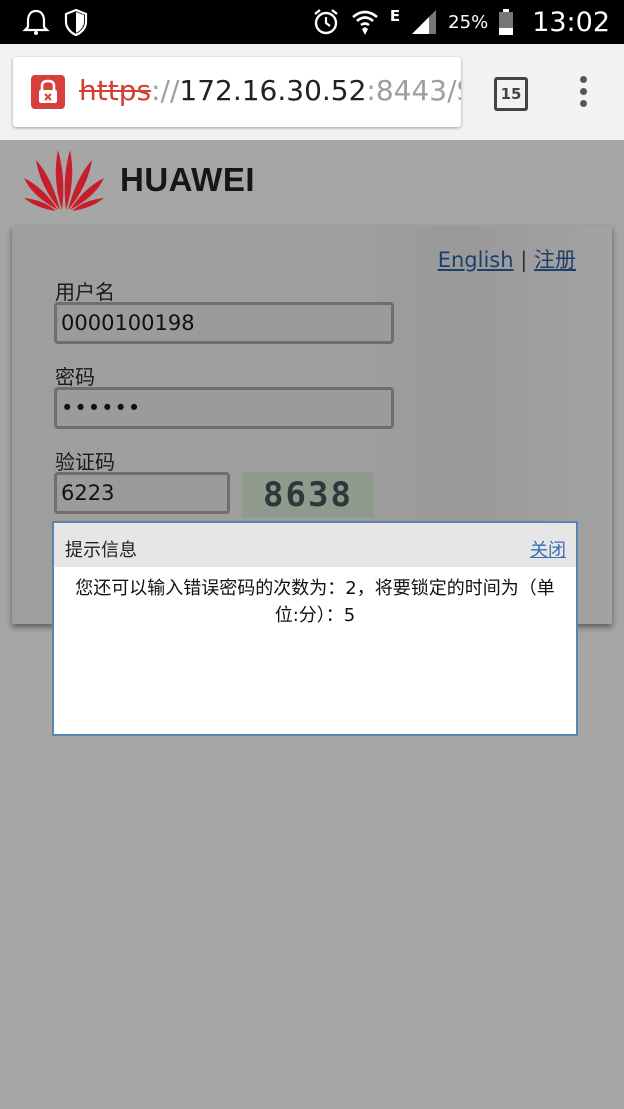 The image size is (624, 1109). Describe the element at coordinates (55, 22) in the screenshot. I see `status-left-icons` at that location.